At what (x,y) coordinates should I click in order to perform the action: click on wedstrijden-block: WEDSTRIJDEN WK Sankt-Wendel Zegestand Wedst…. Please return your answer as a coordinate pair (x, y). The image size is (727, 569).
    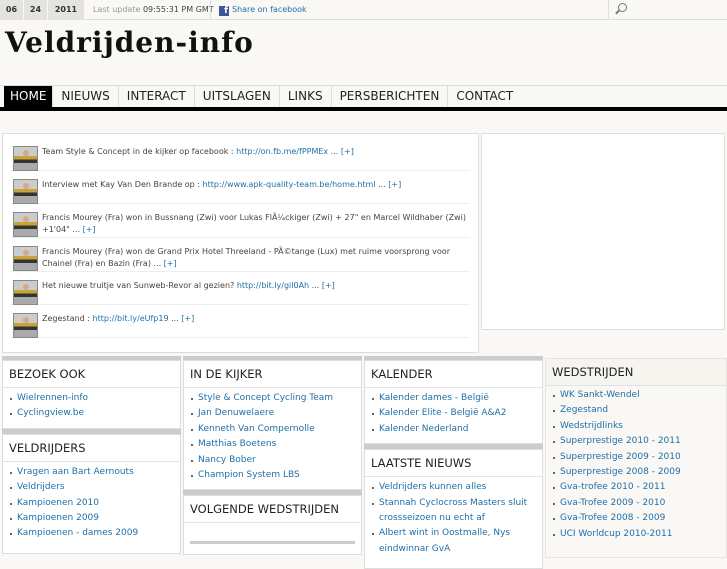
    Looking at the image, I should click on (636, 458).